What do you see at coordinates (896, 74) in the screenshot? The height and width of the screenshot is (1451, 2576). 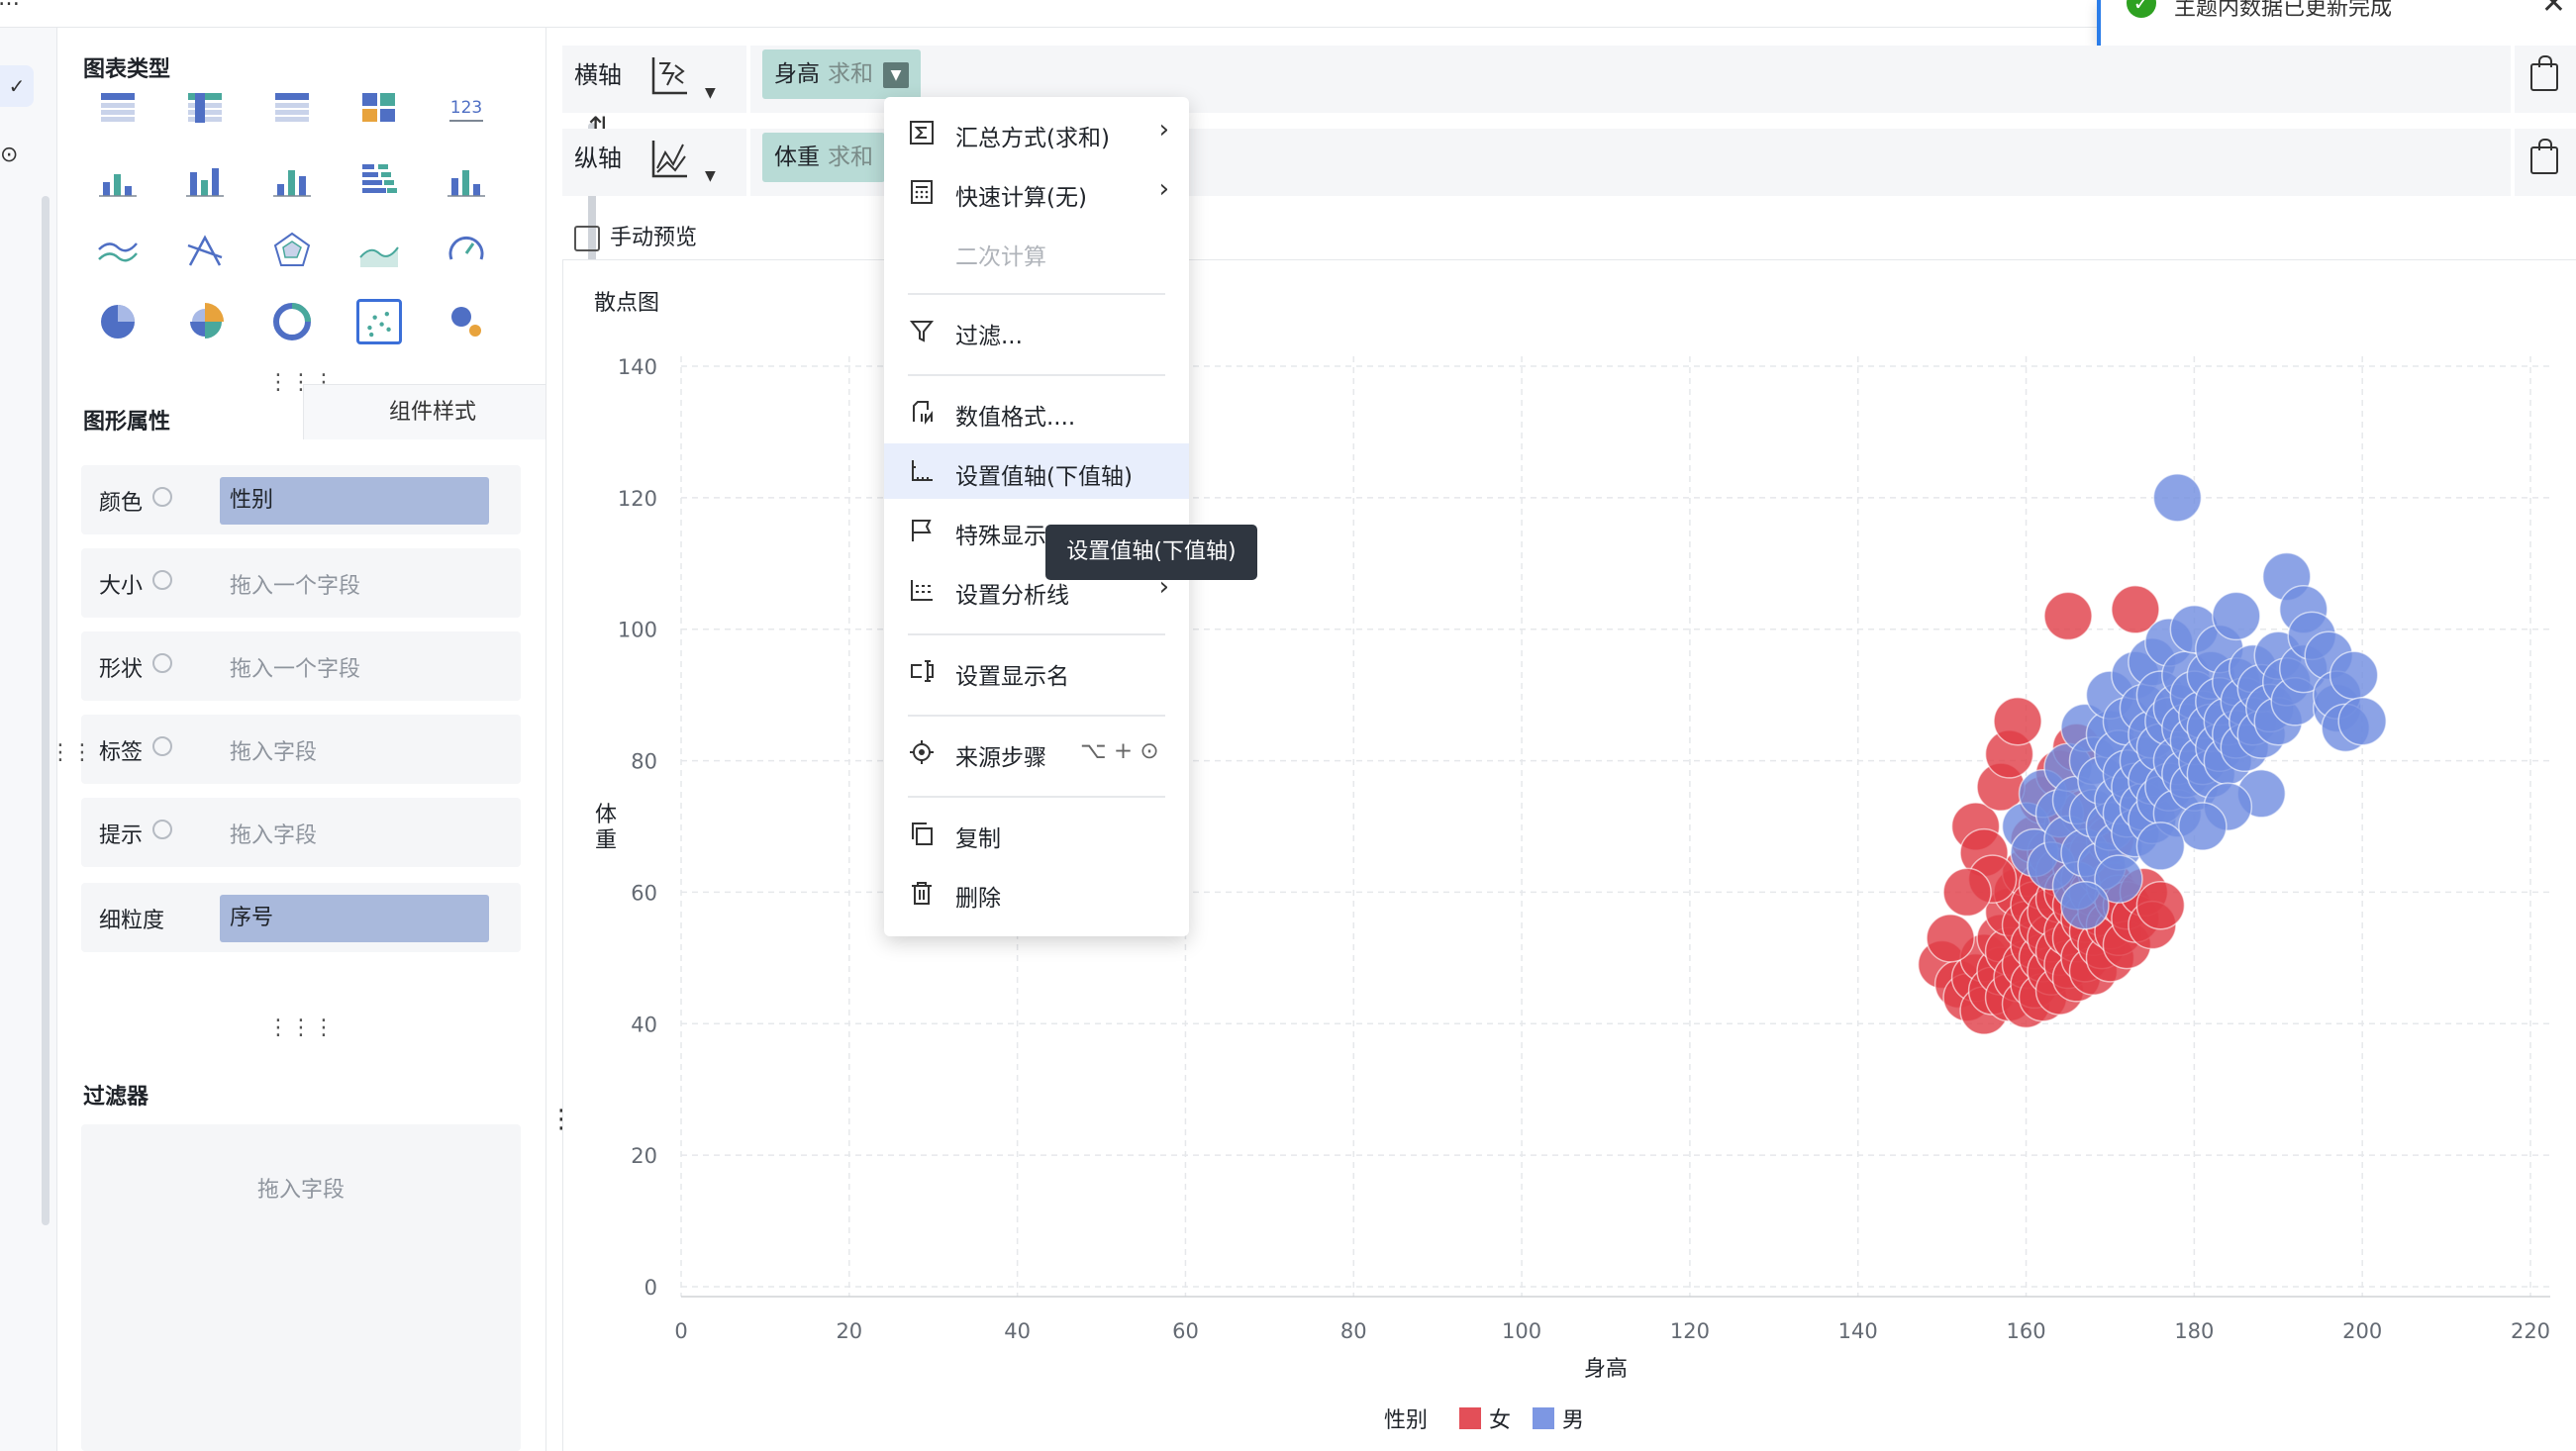 I see `dropdown-icon: ▼` at bounding box center [896, 74].